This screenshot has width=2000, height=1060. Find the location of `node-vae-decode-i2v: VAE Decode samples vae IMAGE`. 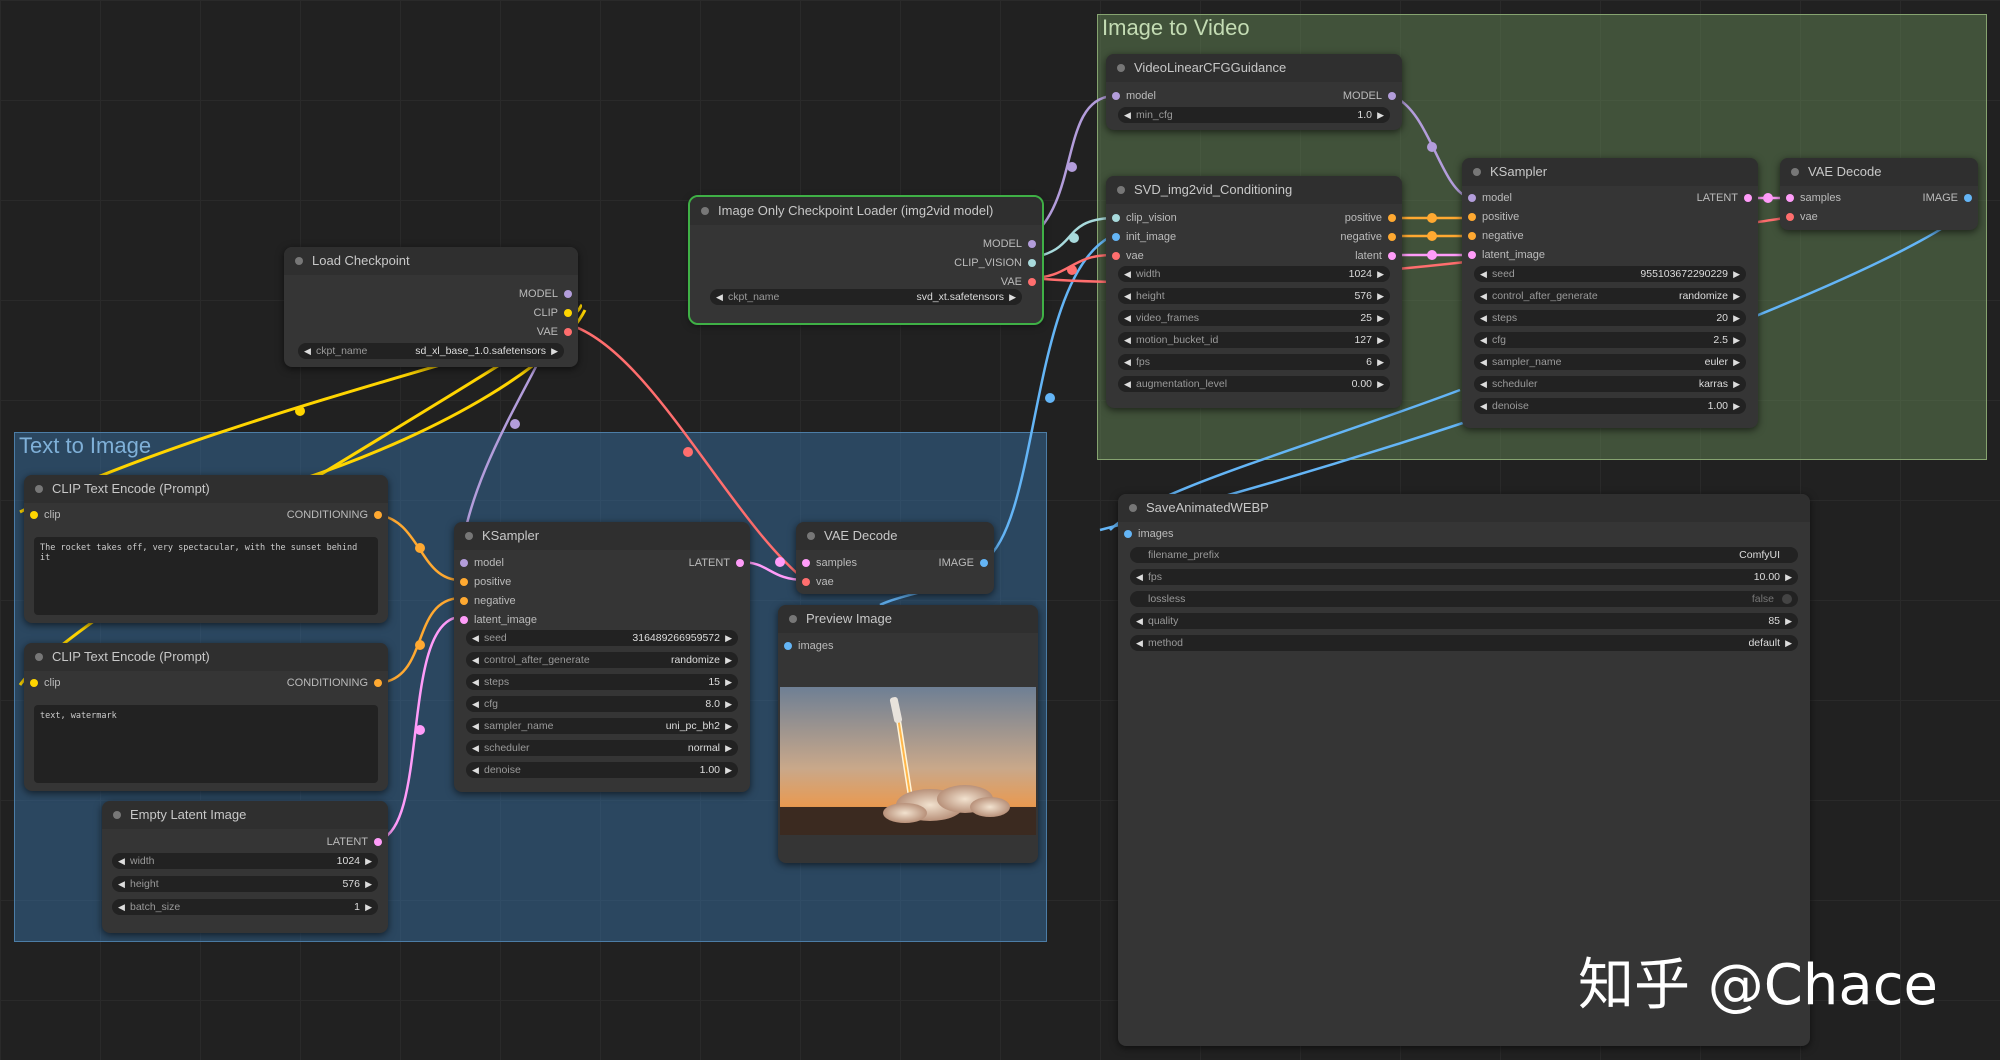

node-vae-decode-i2v: VAE Decode samples vae IMAGE is located at coordinates (1879, 194).